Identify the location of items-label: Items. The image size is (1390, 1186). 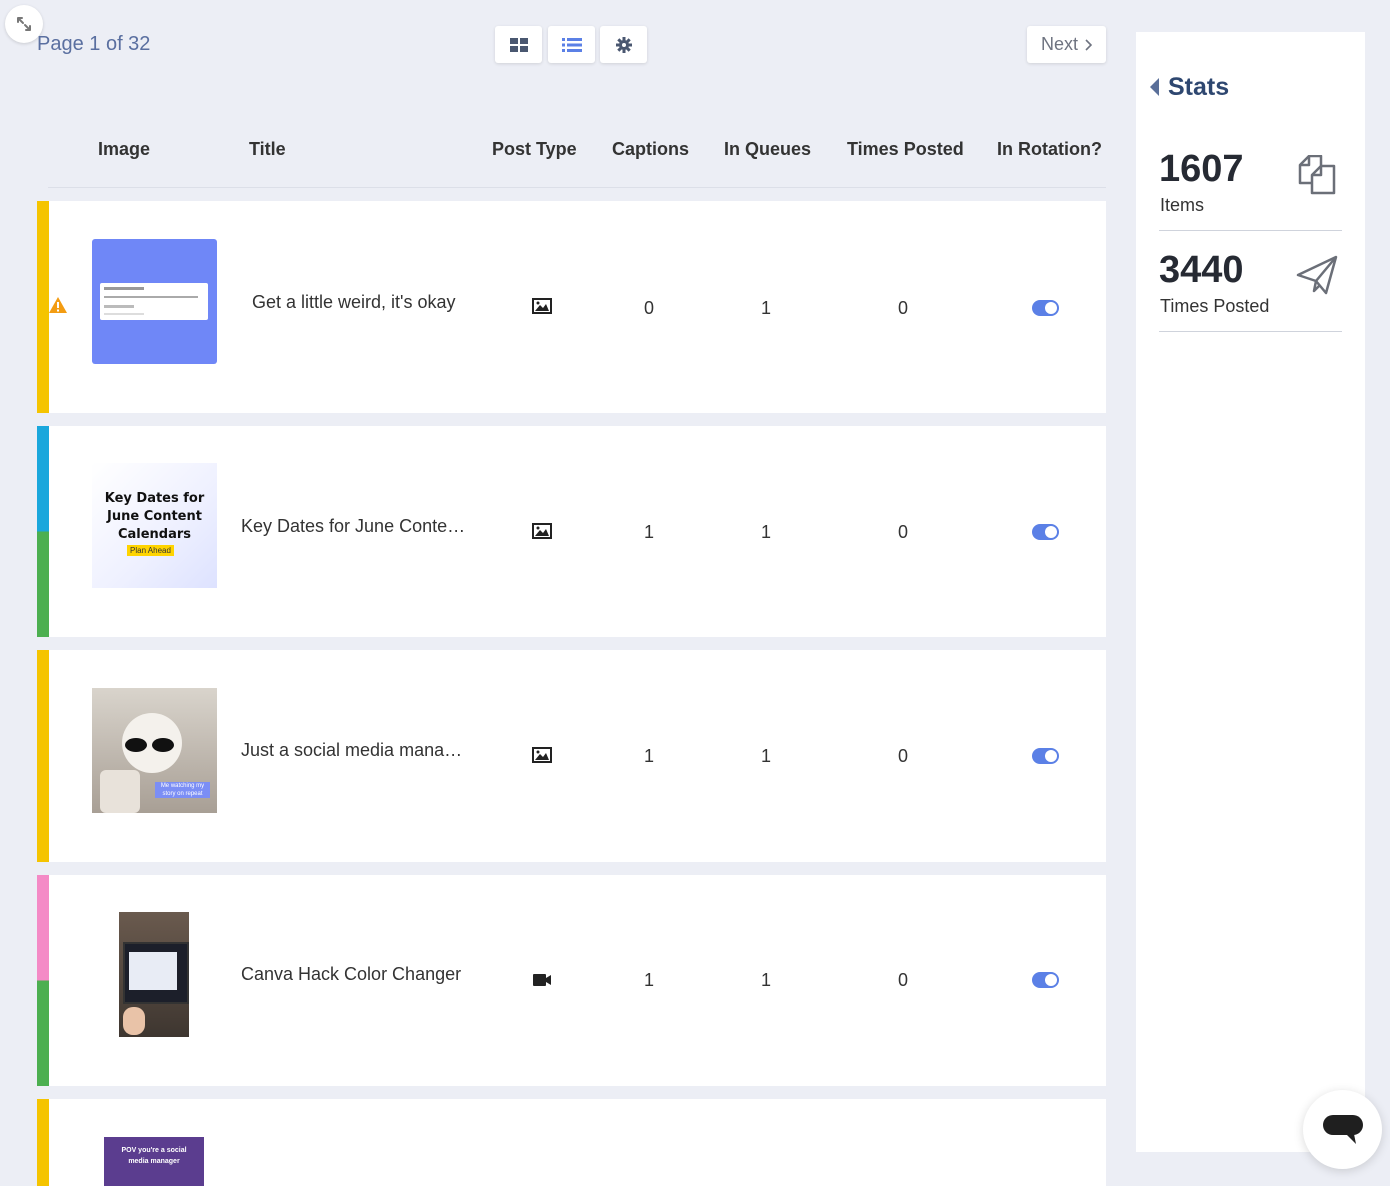
(1182, 205).